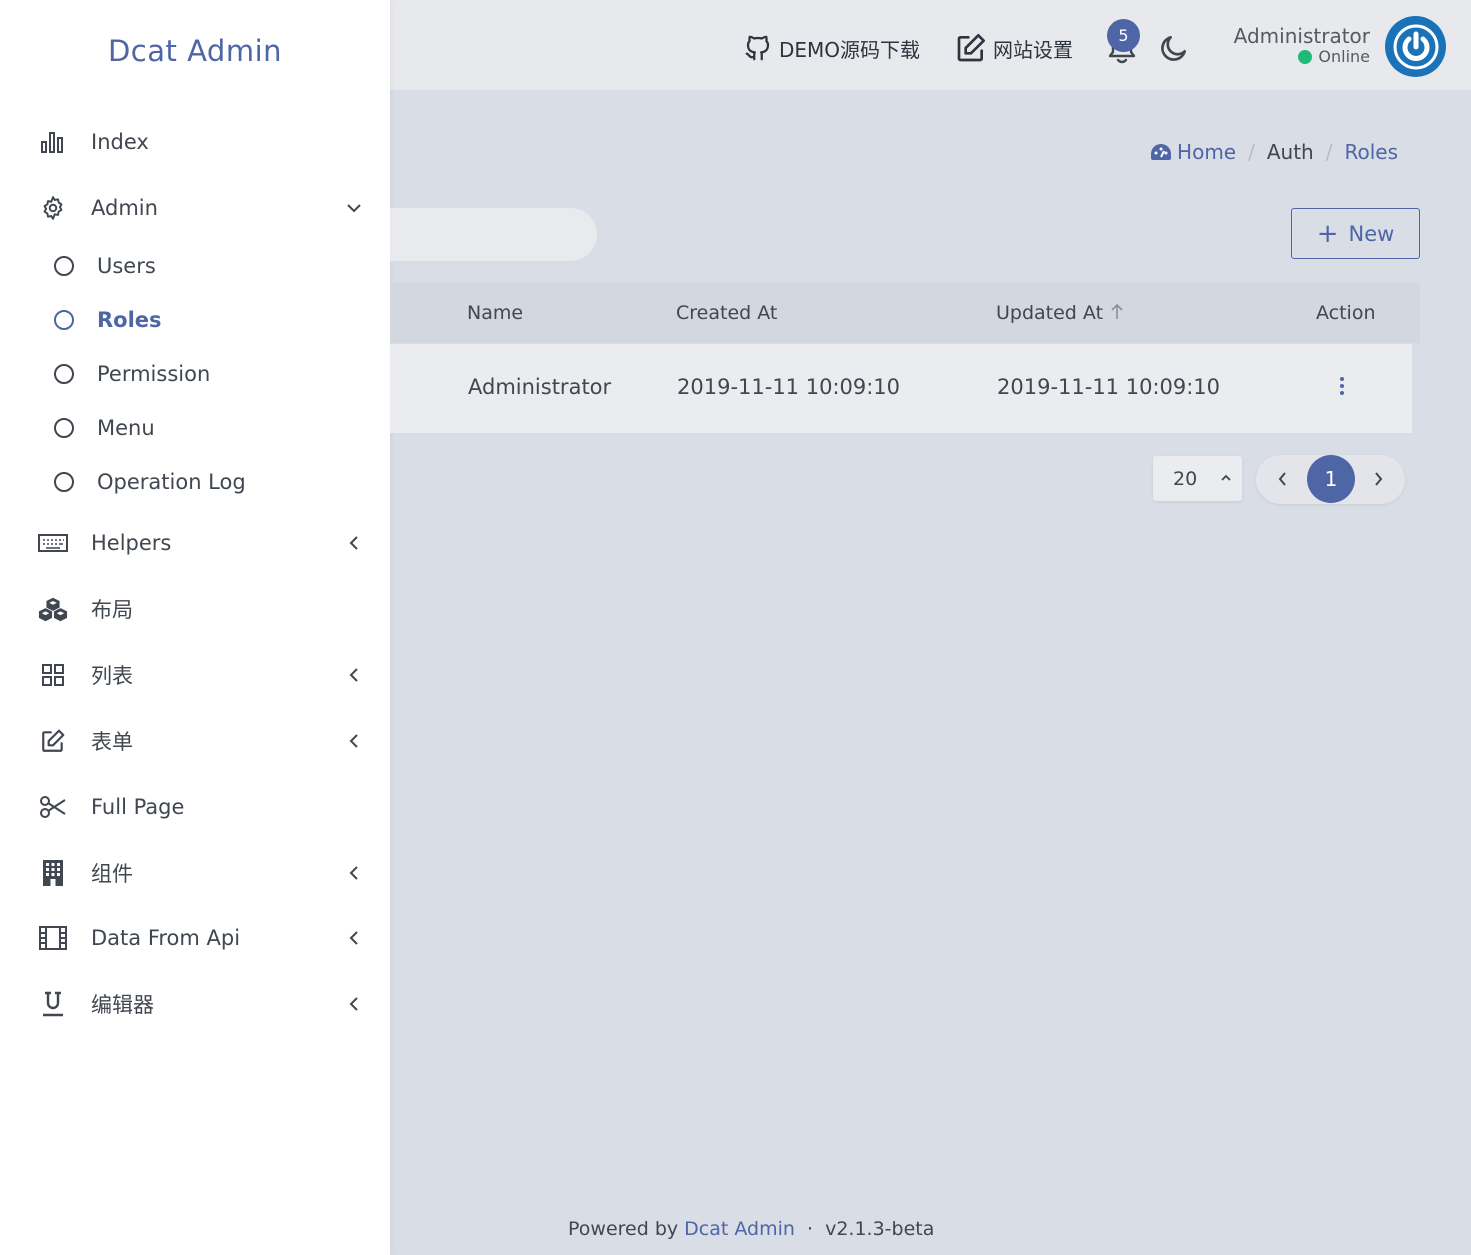 This screenshot has height=1255, width=1471. Describe the element at coordinates (493, 234) in the screenshot. I see `search-input` at that location.